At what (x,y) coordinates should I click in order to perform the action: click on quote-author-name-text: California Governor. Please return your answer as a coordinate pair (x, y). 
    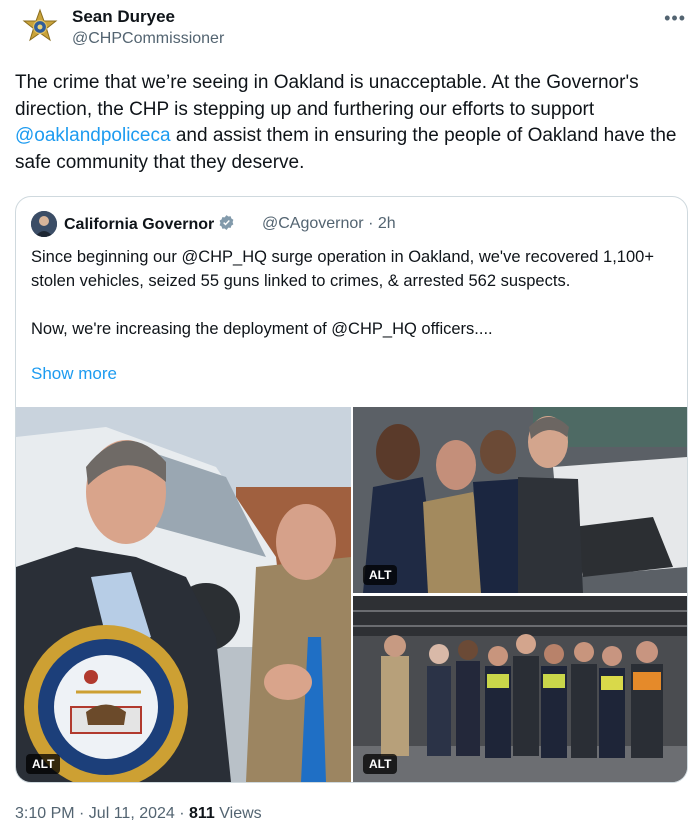
    Looking at the image, I should click on (139, 224).